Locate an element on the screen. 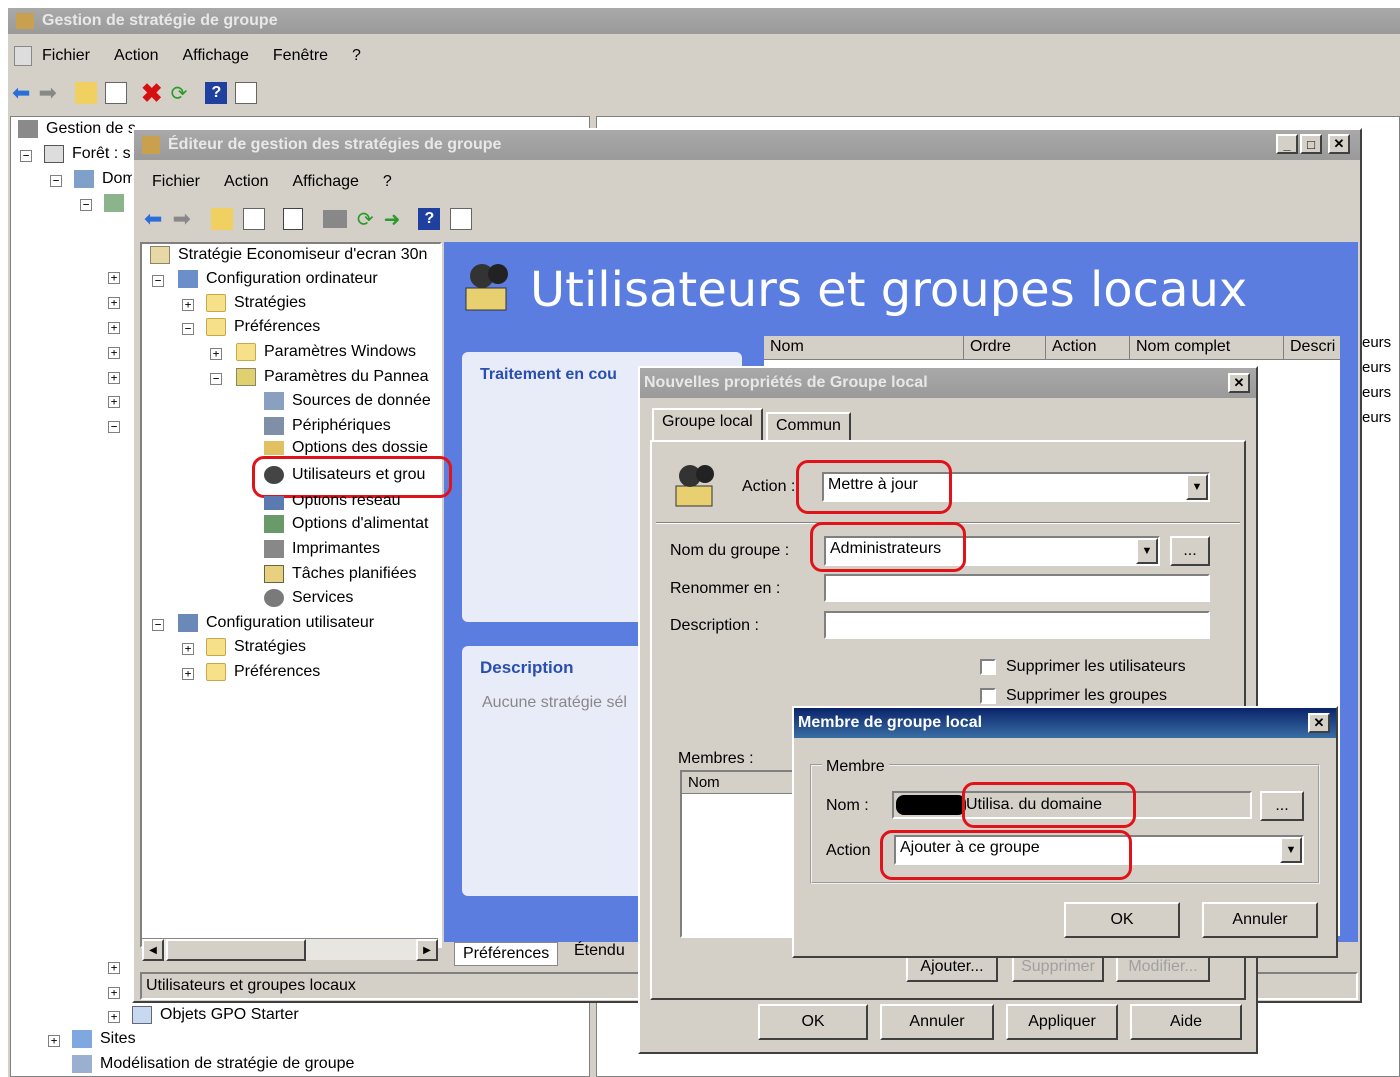 This screenshot has width=1400, height=1077. scroll-left-button: ◀ is located at coordinates (153, 950).